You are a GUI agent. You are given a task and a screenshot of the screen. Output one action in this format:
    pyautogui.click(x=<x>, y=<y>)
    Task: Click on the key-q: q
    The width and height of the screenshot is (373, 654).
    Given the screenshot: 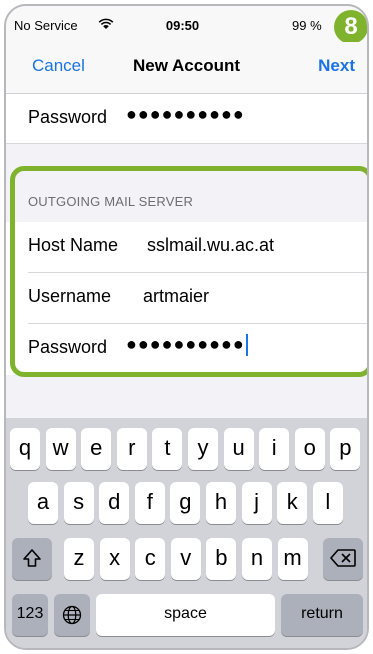 What is the action you would take?
    pyautogui.click(x=25, y=449)
    